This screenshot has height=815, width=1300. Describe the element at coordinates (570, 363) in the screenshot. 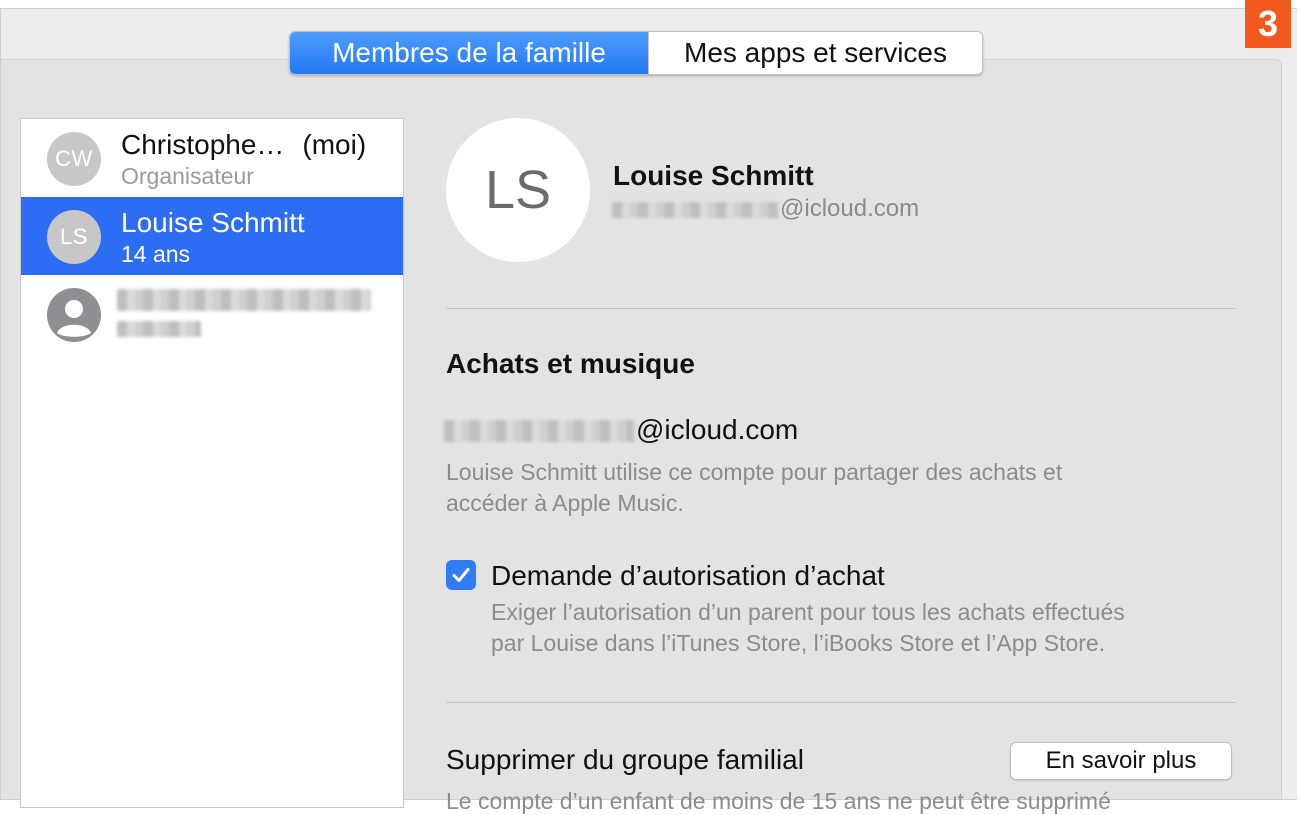

I see `section-title-purchases: Achats et musique` at that location.